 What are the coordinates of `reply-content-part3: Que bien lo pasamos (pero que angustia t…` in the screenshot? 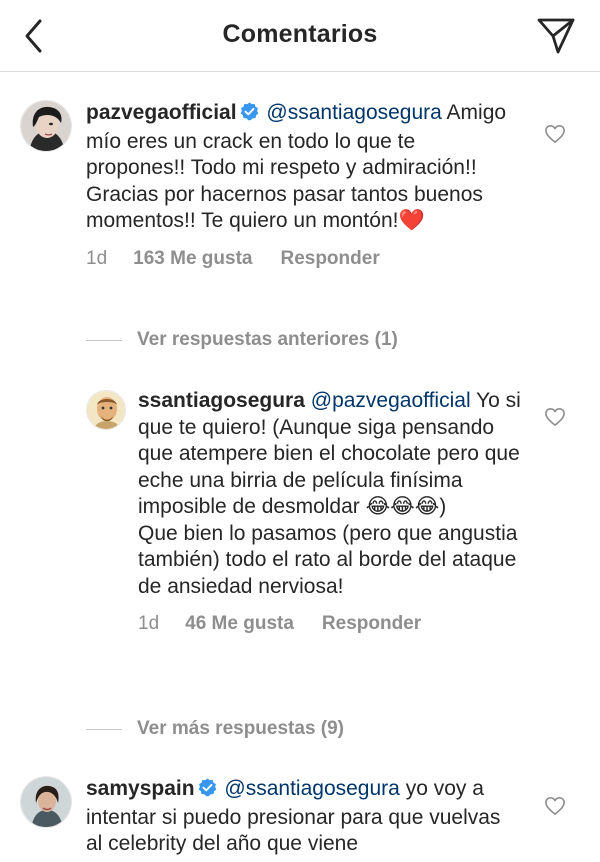 It's located at (328, 559).